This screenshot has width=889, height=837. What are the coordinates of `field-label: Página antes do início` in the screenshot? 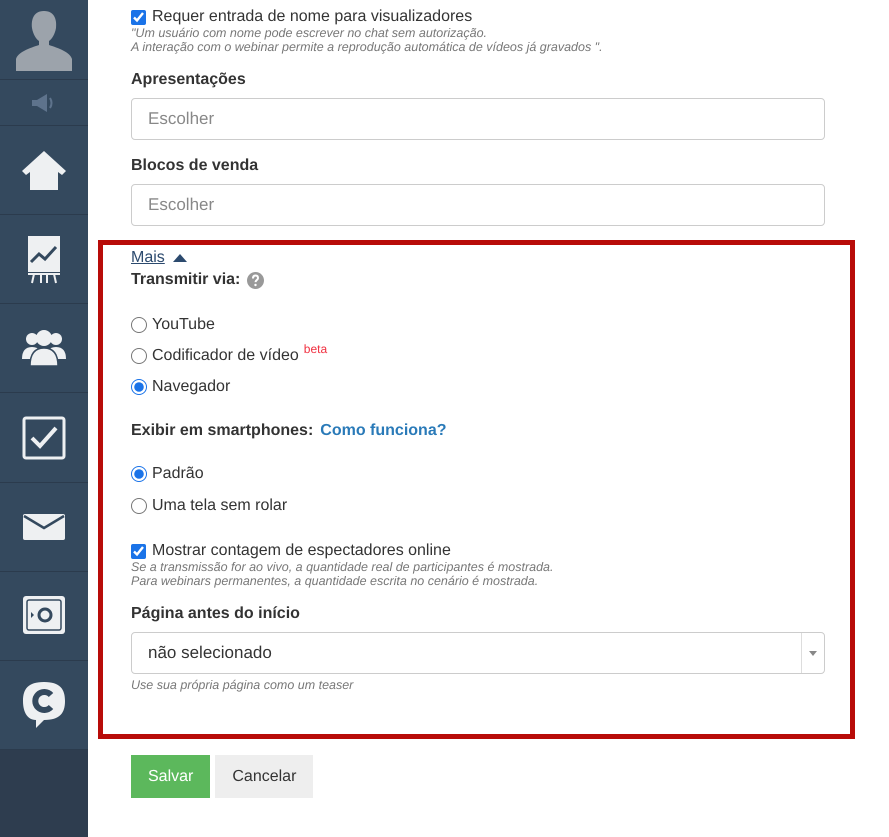 It's located at (216, 614).